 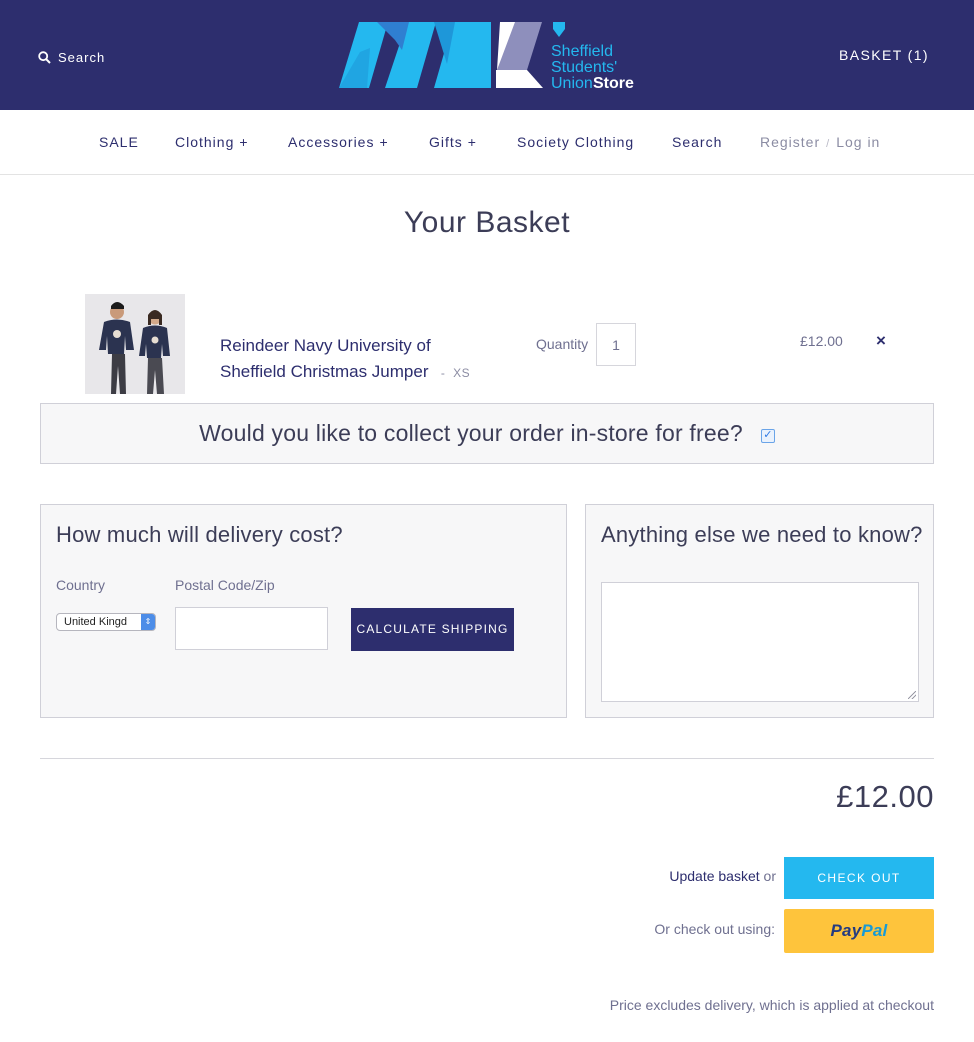 I want to click on nav-item-sale: SALE, so click(x=119, y=142).